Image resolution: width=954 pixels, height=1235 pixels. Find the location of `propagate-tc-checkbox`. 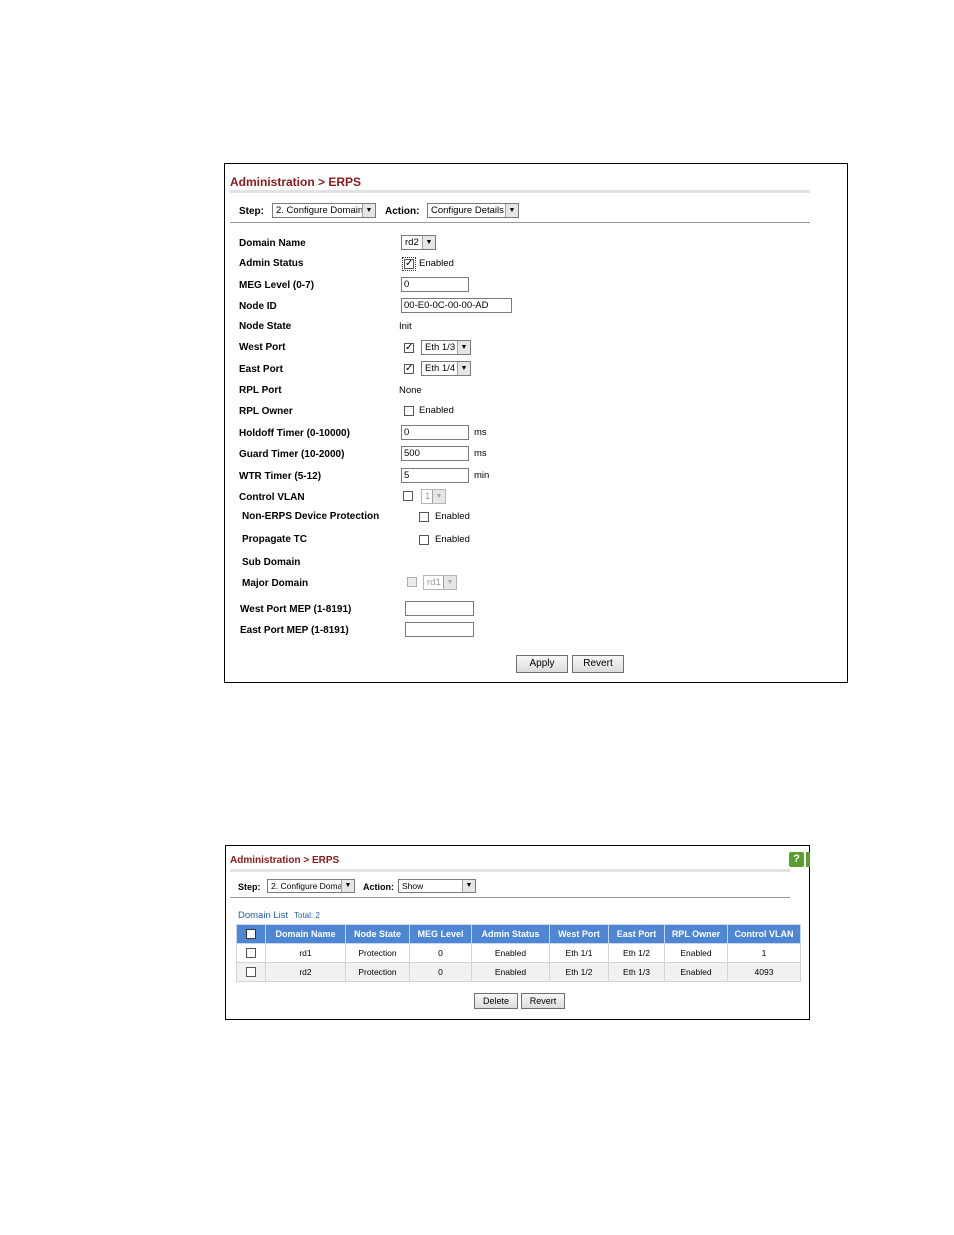

propagate-tc-checkbox is located at coordinates (424, 540).